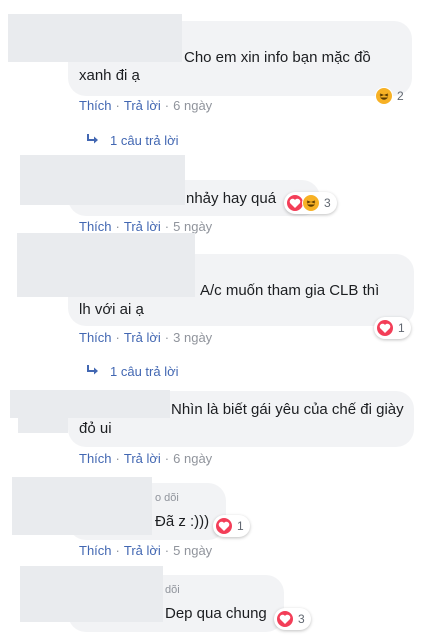 This screenshot has width=447, height=642. I want to click on comment-text: nhảy hay quá, so click(231, 198).